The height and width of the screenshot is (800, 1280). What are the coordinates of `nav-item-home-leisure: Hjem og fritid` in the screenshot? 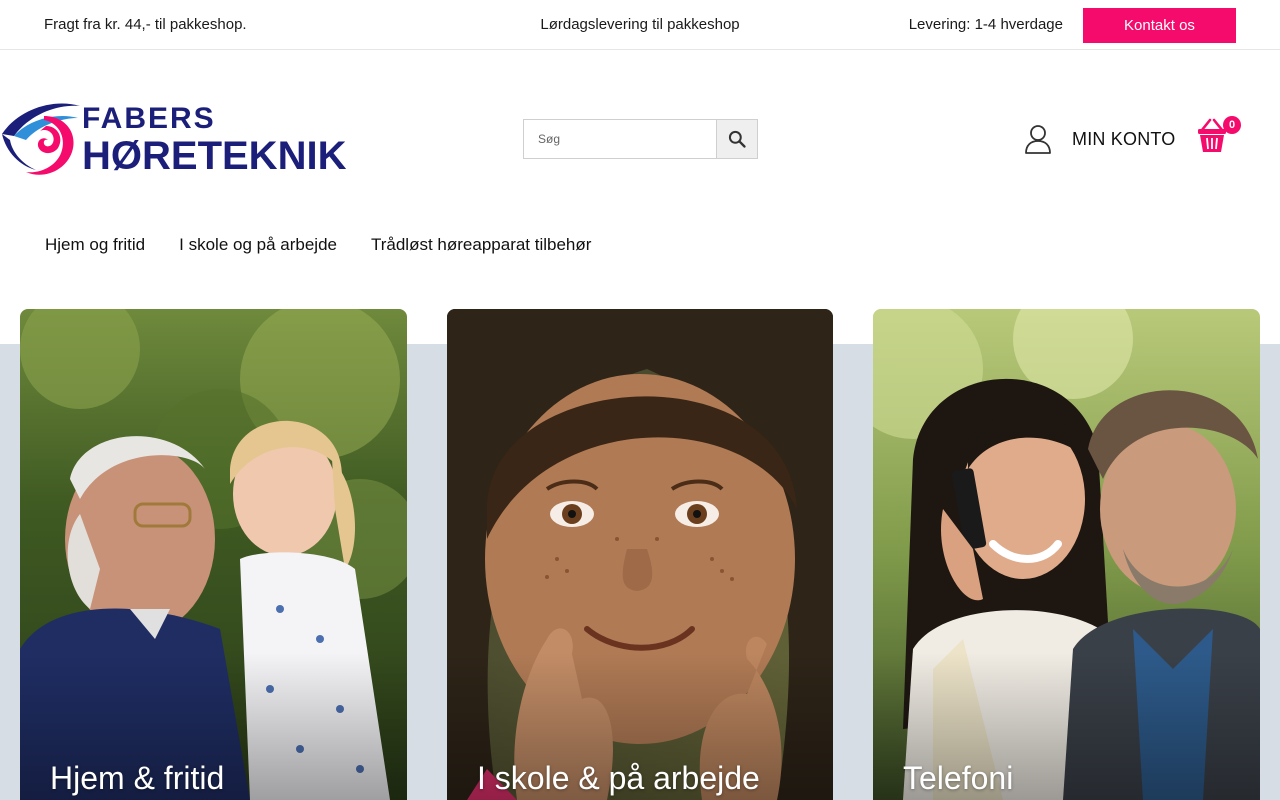 It's located at (95, 245).